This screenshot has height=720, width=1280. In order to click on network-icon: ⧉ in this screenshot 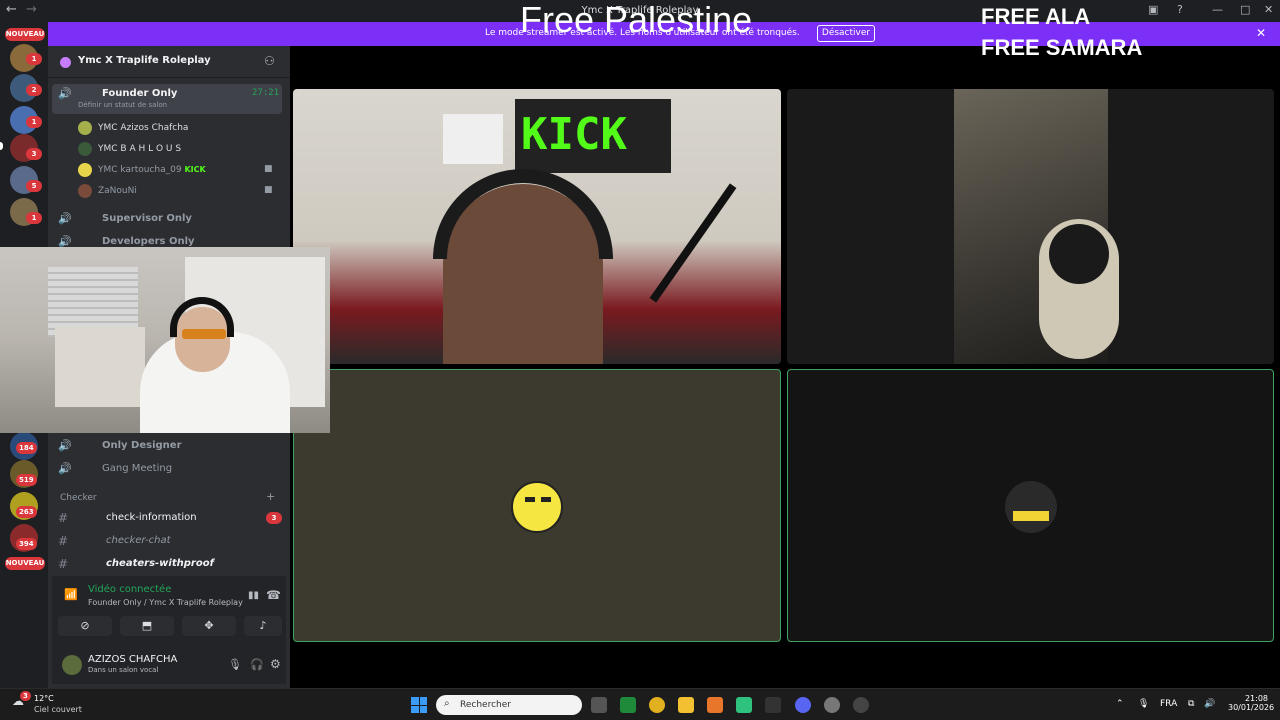, I will do `click(1191, 704)`.